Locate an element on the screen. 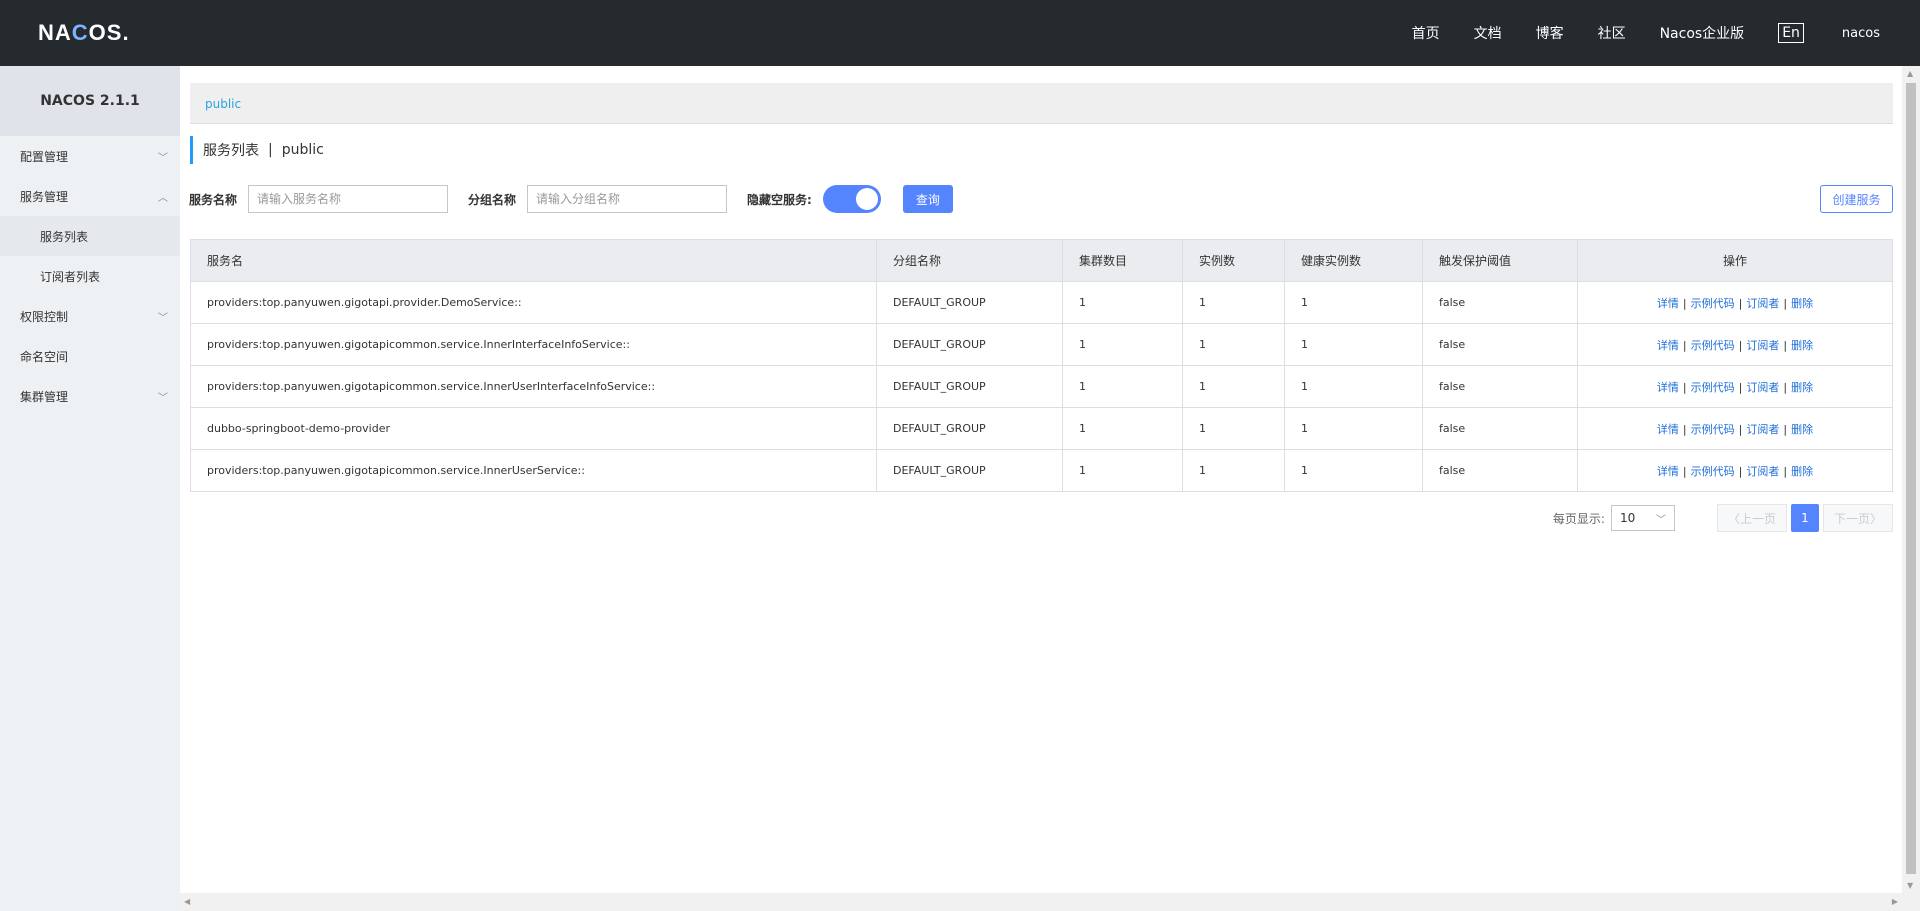  nav-docs: 文档 is located at coordinates (1488, 33).